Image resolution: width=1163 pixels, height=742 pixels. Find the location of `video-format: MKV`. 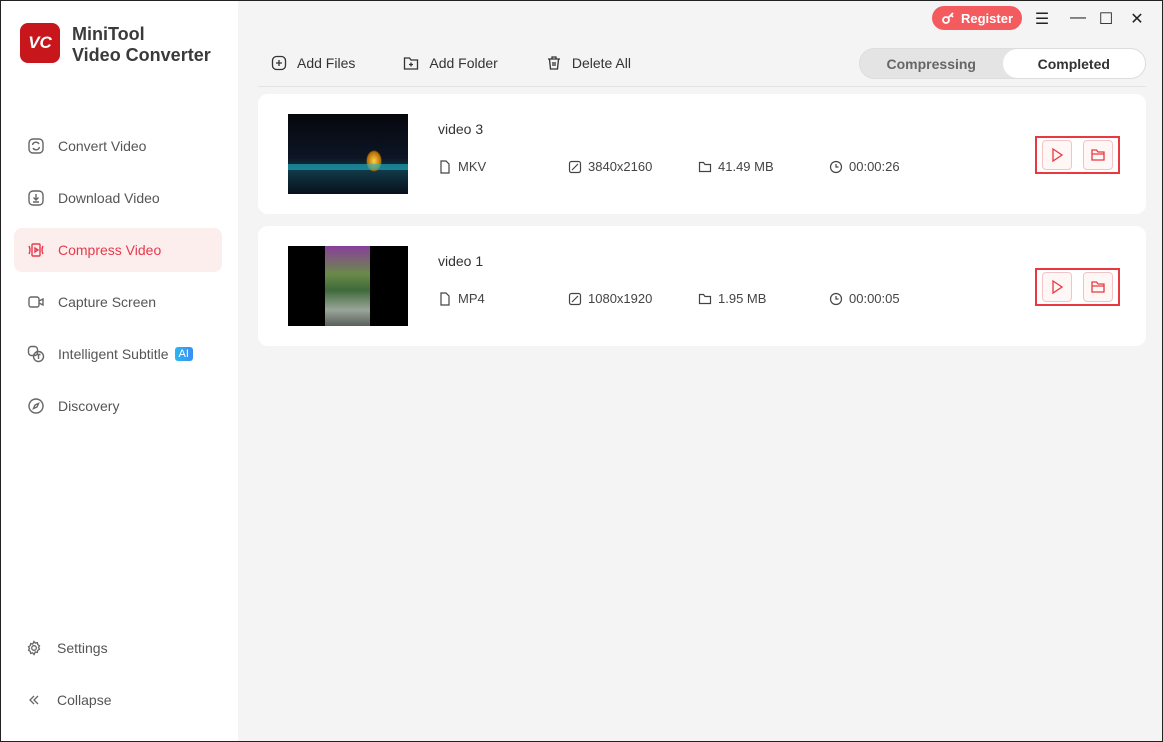

video-format: MKV is located at coordinates (462, 166).